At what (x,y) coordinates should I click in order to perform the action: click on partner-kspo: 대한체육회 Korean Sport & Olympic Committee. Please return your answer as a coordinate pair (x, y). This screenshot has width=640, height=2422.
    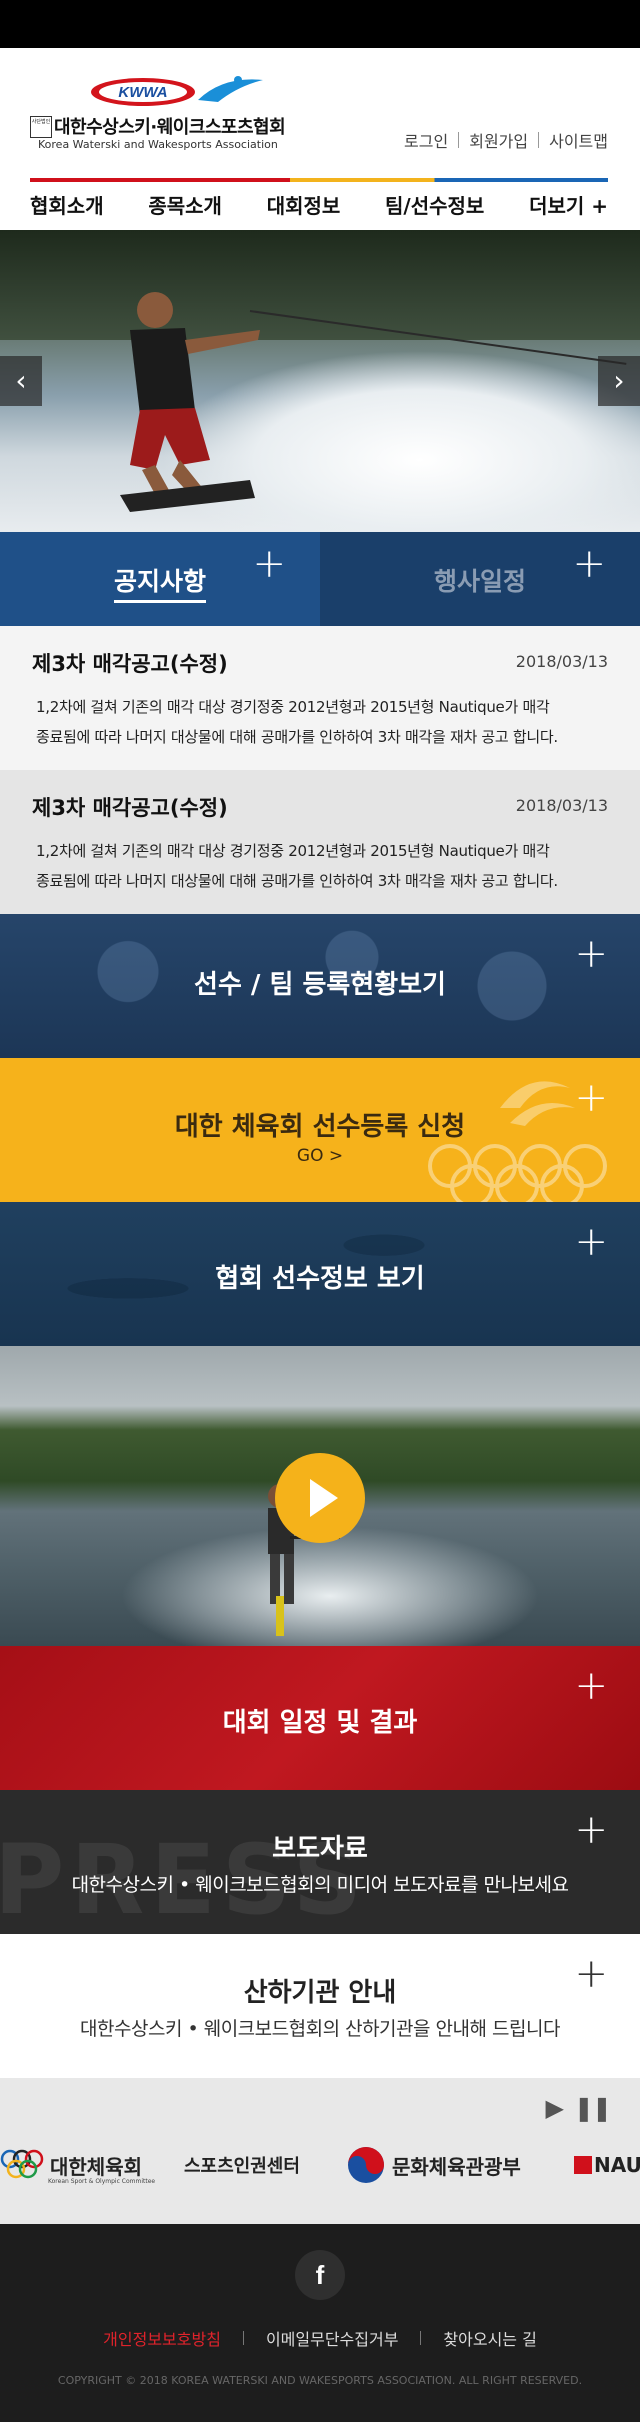
    Looking at the image, I should click on (77, 2165).